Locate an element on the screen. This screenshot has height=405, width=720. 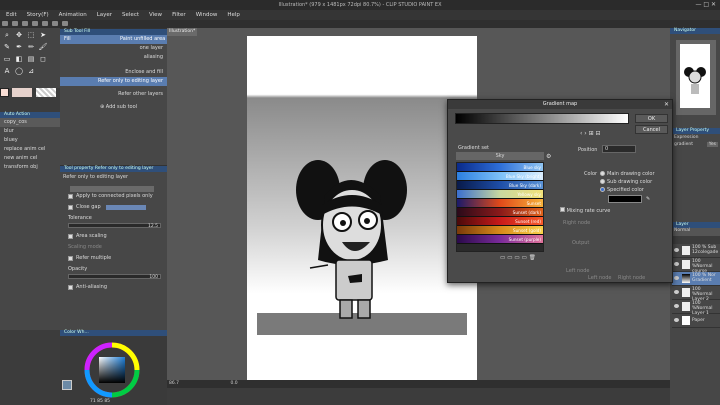
anti-aliasing-checkbox is located at coordinates (70, 287).